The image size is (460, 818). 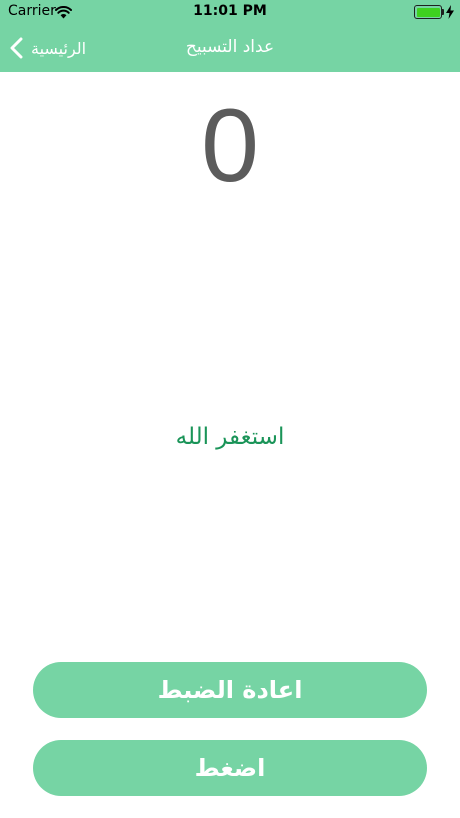 I want to click on dhikr-text: استغفر الله, so click(x=230, y=437).